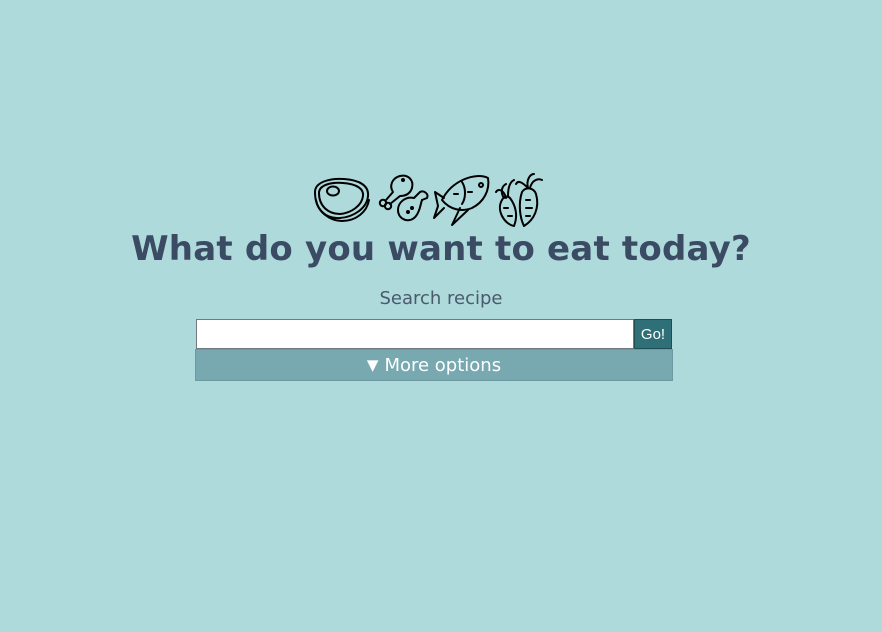  What do you see at coordinates (372, 365) in the screenshot?
I see `triangle-down-icon: ▼` at bounding box center [372, 365].